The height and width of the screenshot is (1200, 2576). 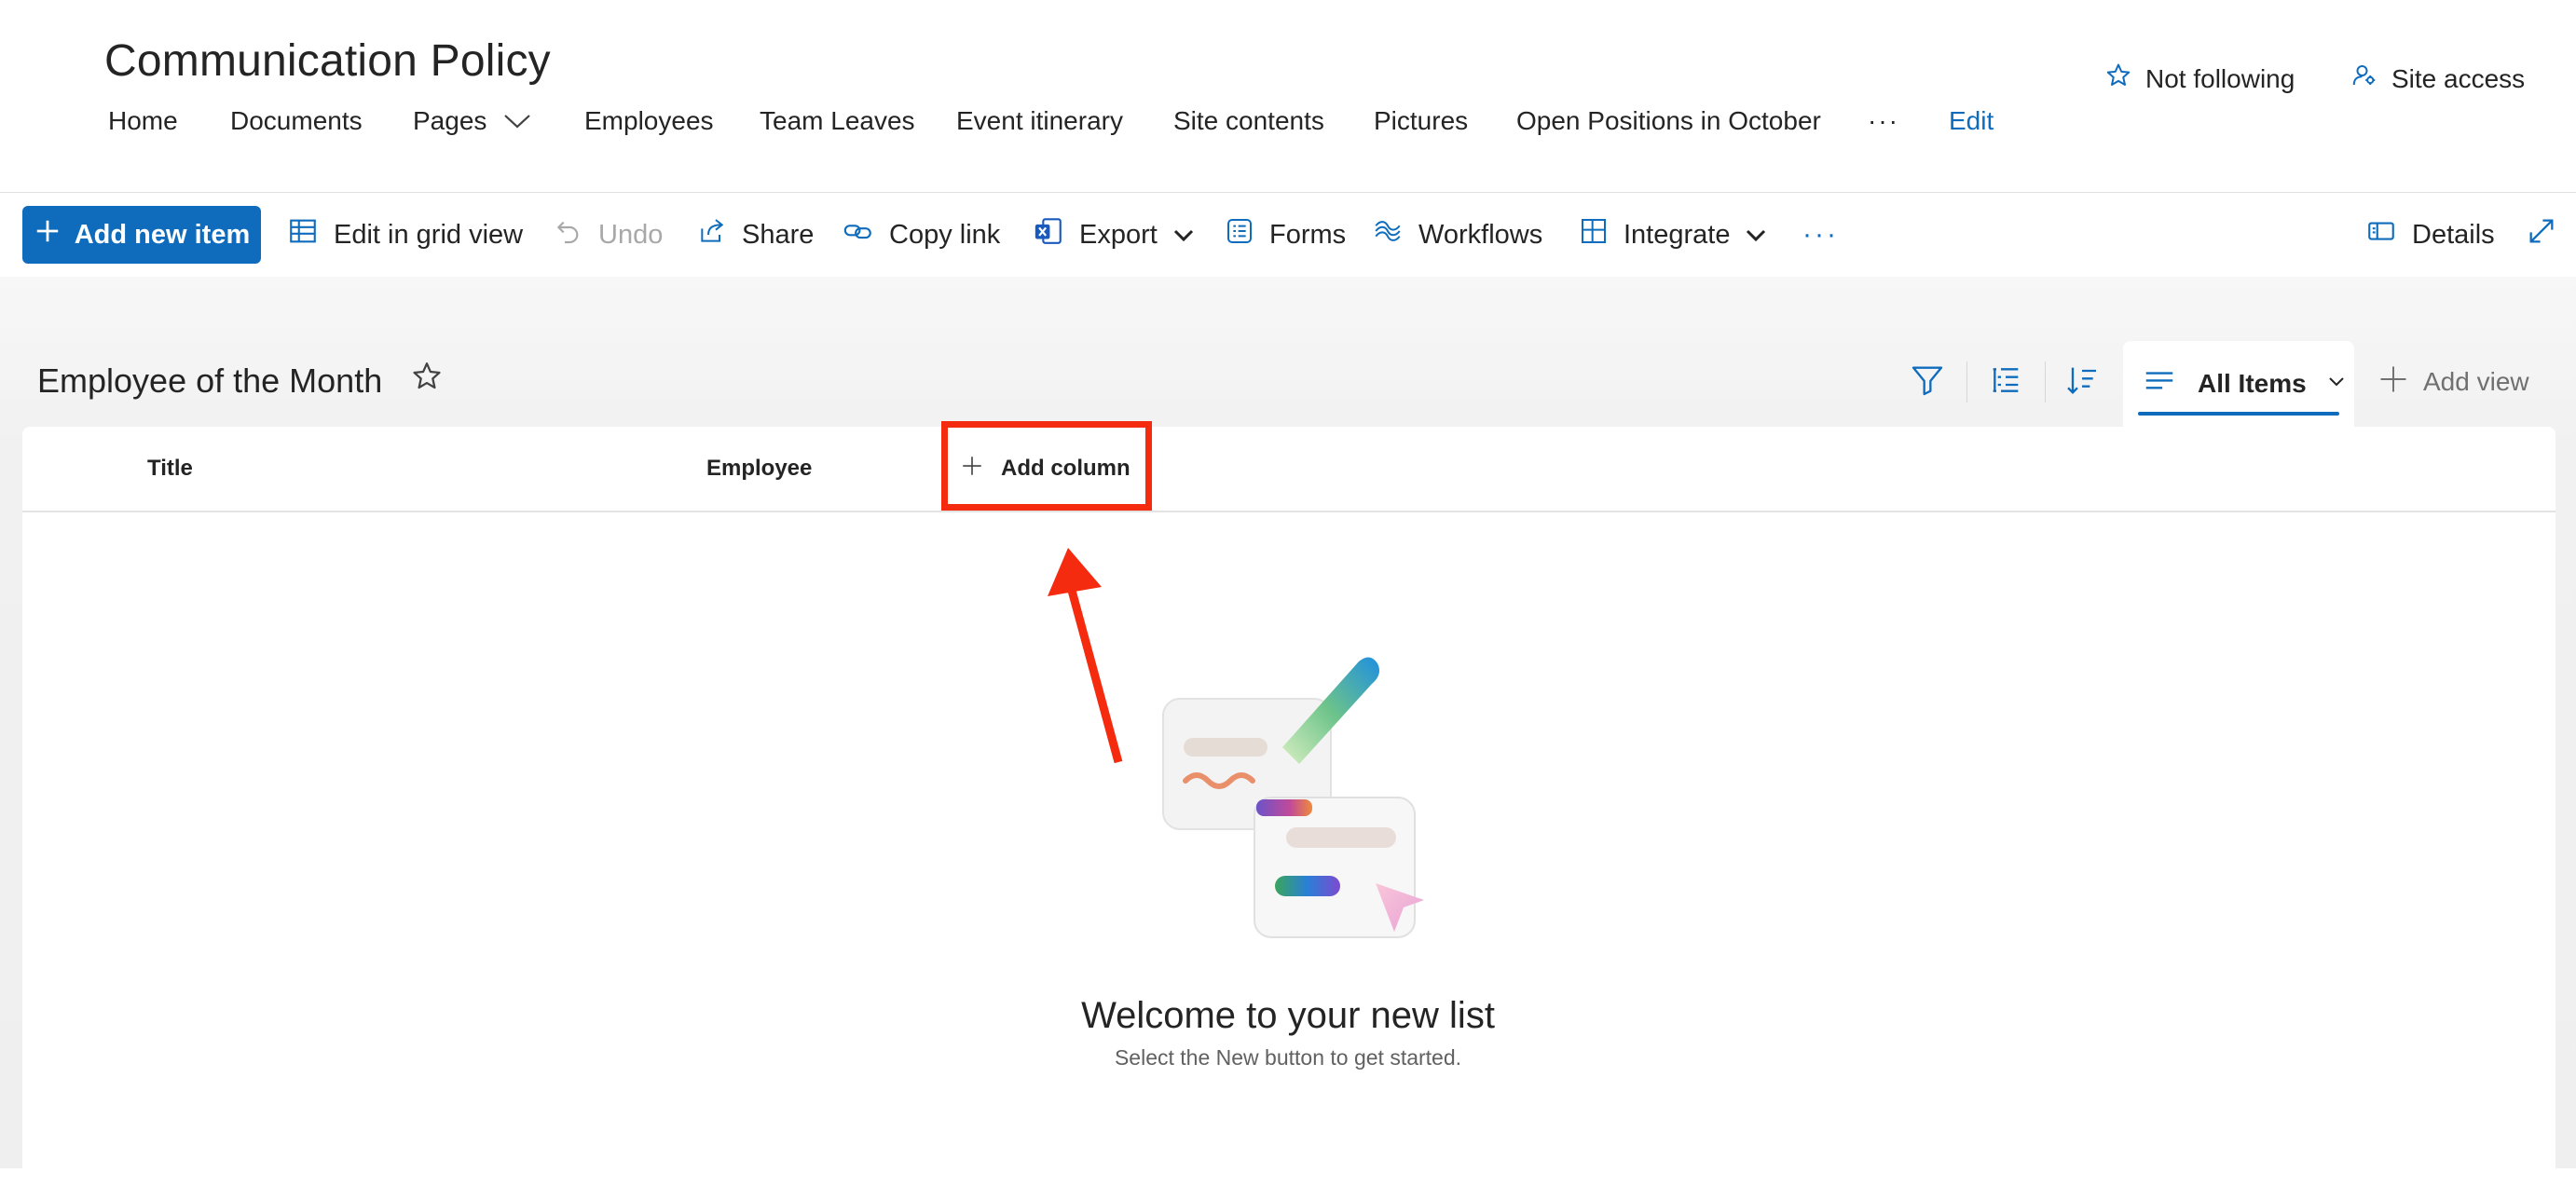 What do you see at coordinates (2364, 78) in the screenshot?
I see `site-access-icon` at bounding box center [2364, 78].